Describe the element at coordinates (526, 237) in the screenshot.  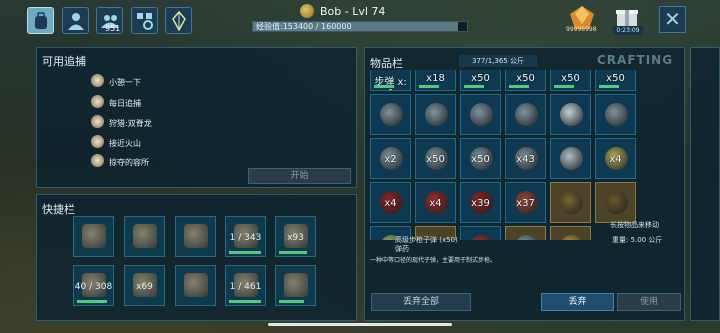
I see `ammo-box-icon` at that location.